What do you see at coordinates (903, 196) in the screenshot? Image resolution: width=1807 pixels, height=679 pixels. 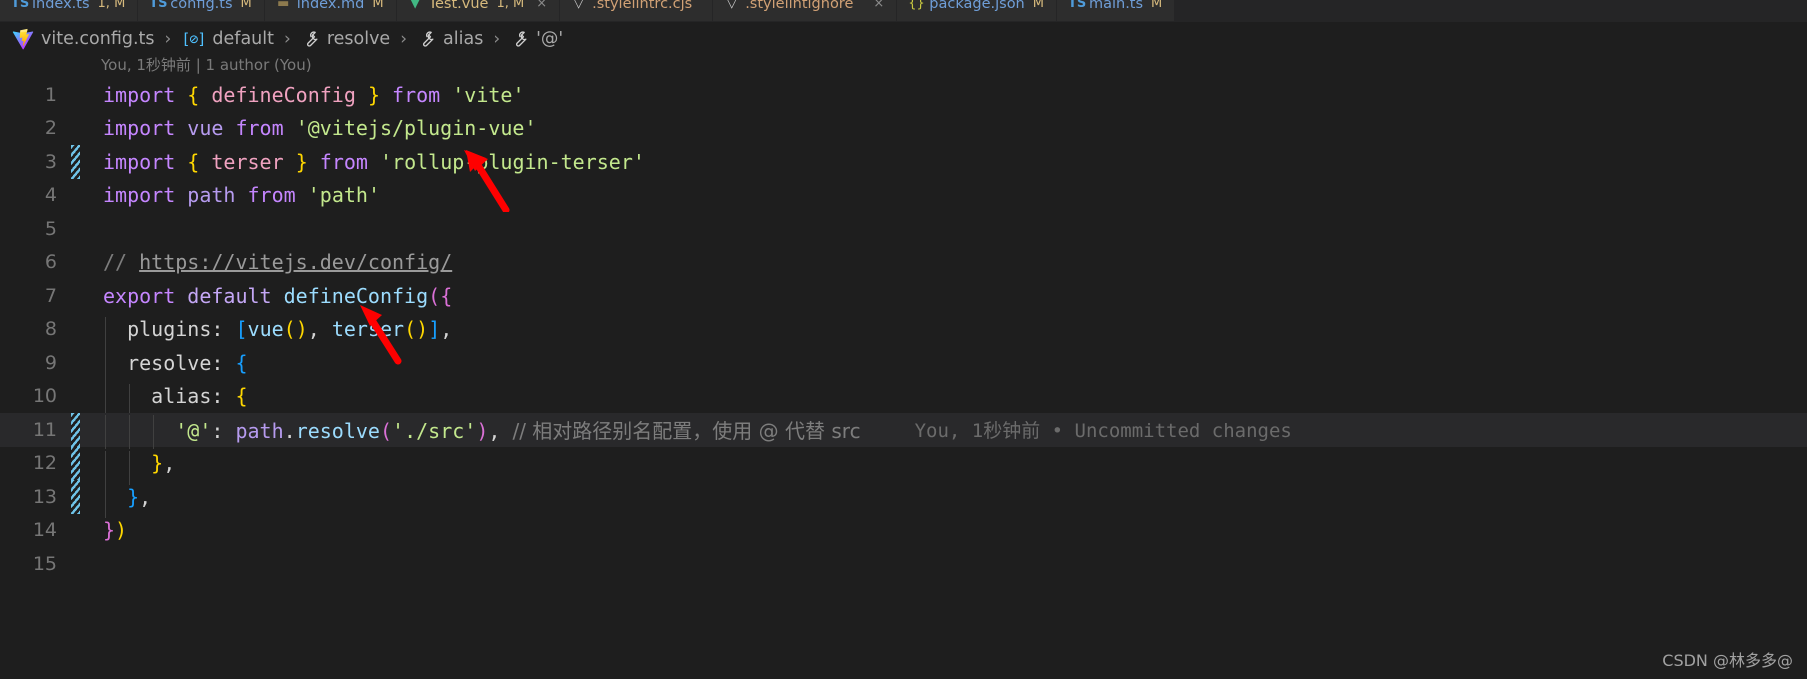 I see `code-line: 4 import path from 'path'` at bounding box center [903, 196].